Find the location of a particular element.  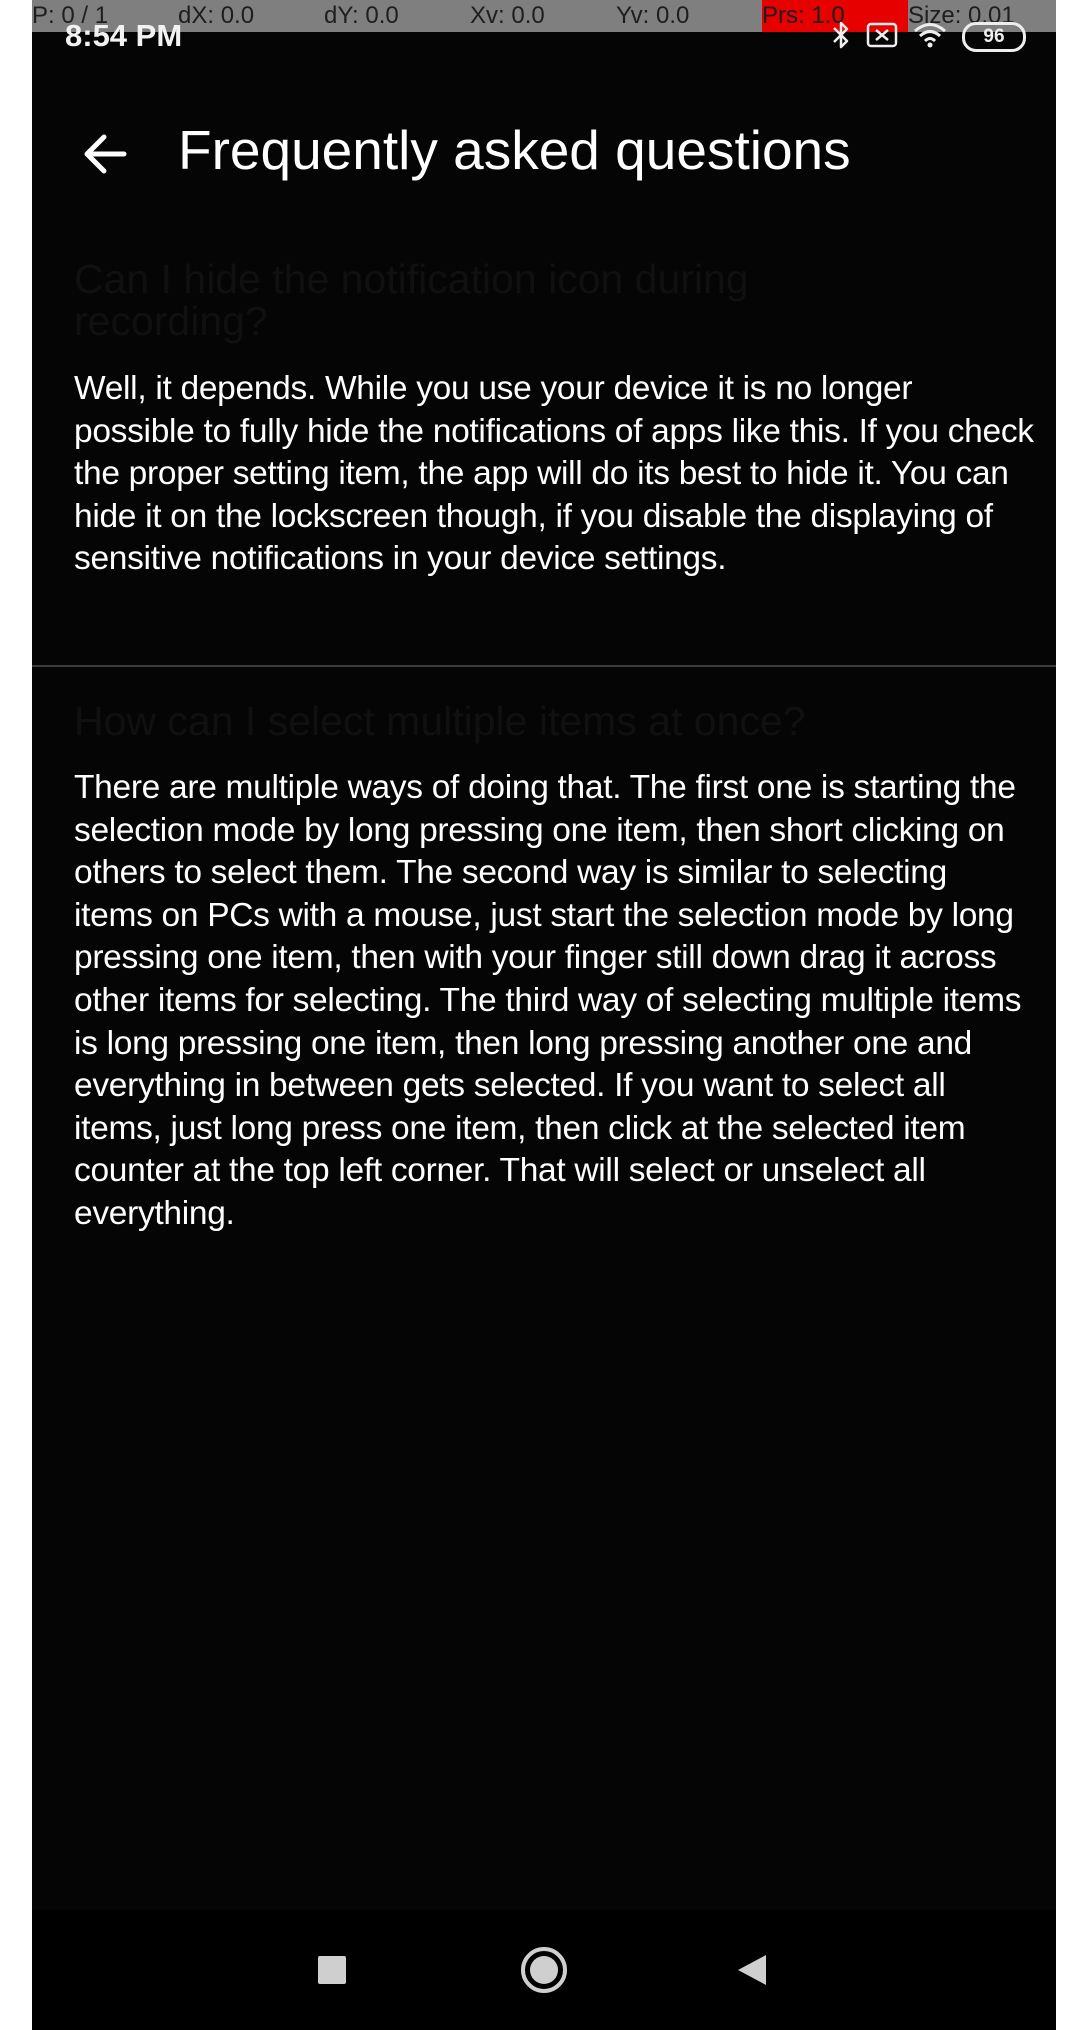

recents-icon is located at coordinates (332, 1970).